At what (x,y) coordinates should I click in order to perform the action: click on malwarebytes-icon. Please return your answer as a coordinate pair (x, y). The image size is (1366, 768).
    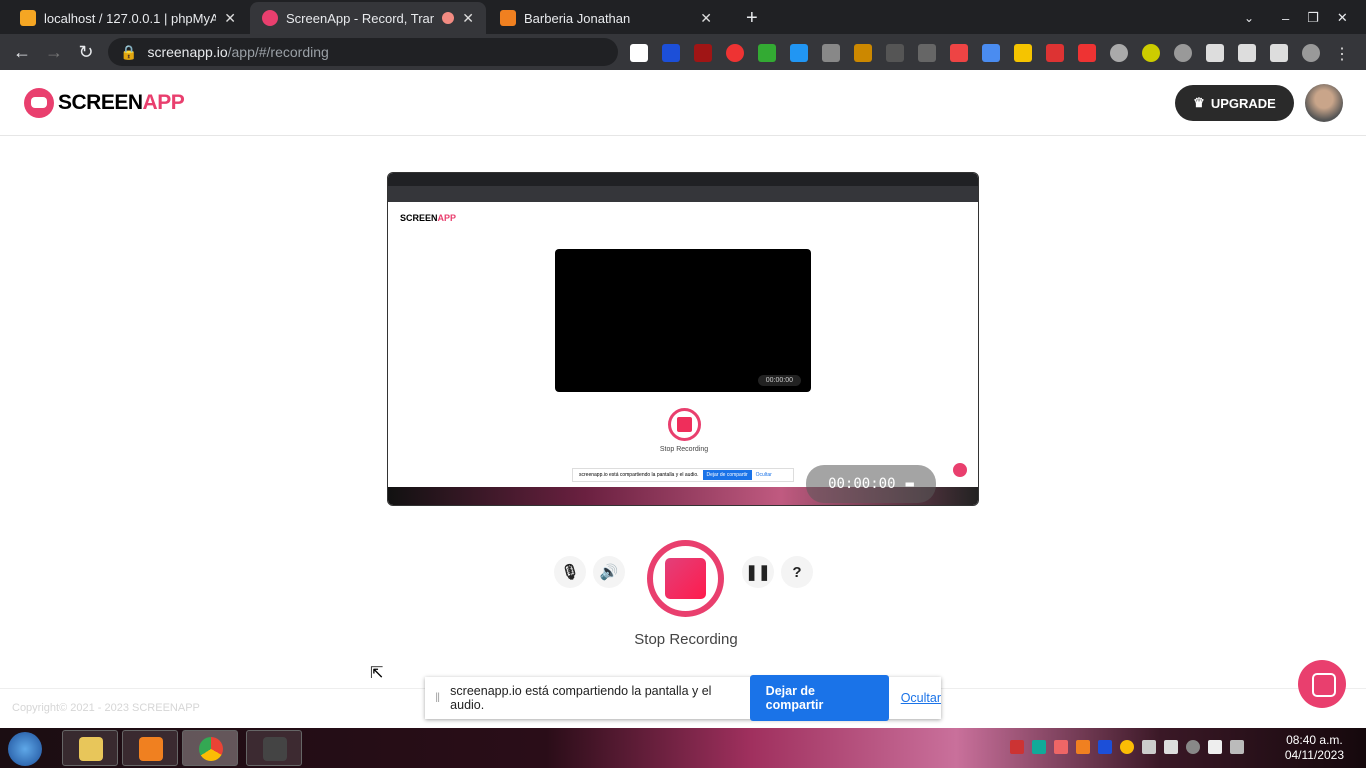
    Looking at the image, I should click on (671, 53).